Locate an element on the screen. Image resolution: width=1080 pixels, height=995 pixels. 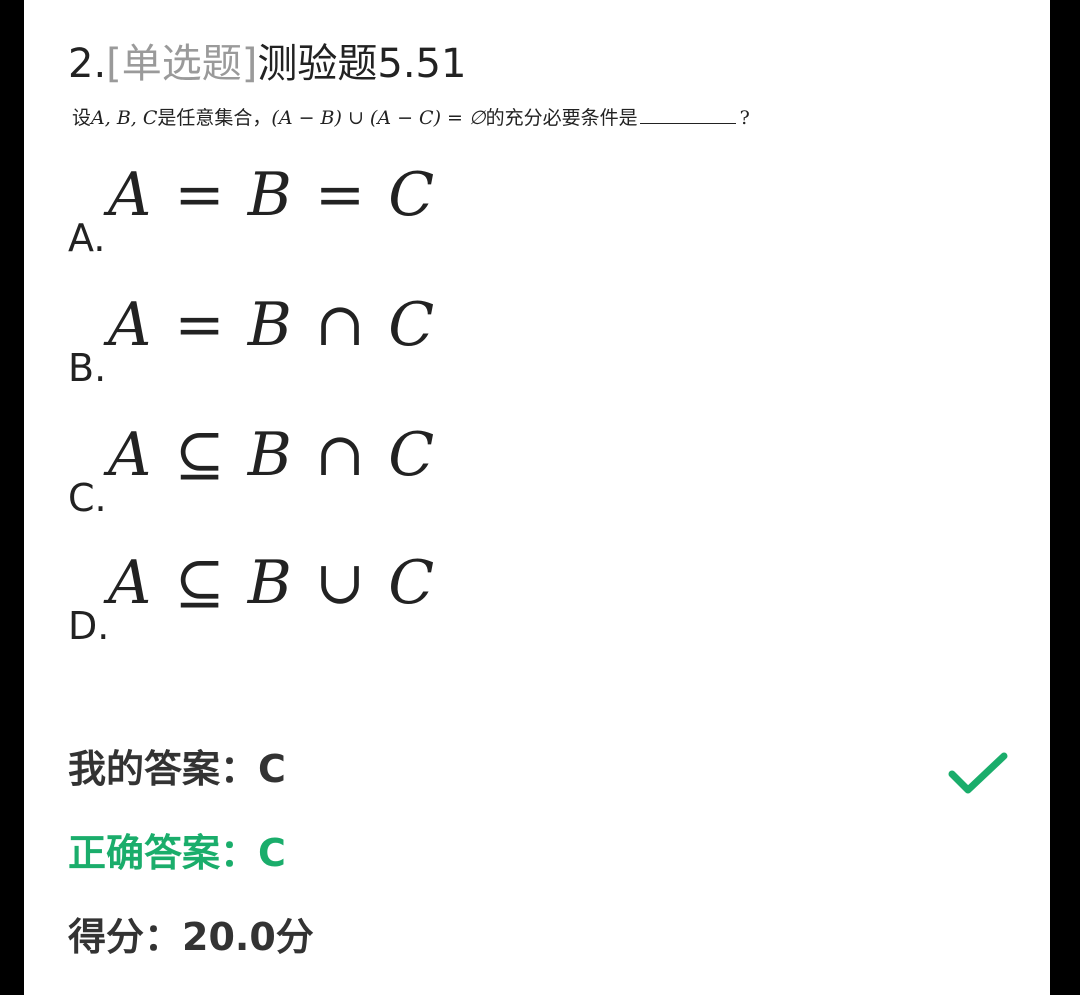
option-c: C. A ⊆ B ∩ C is located at coordinates (368, 470).